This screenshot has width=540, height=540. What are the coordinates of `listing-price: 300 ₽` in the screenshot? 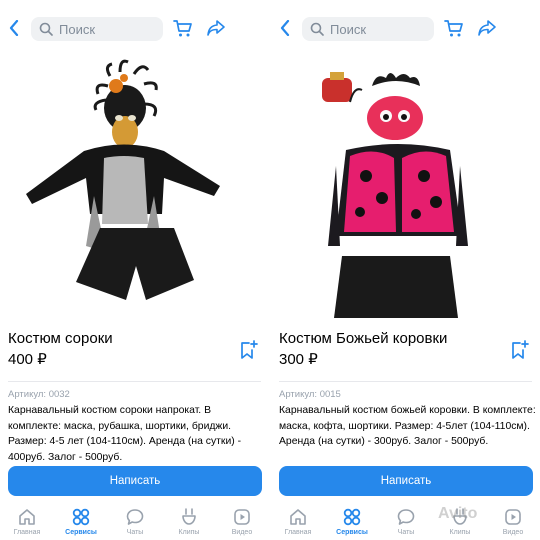 It's located at (298, 359).